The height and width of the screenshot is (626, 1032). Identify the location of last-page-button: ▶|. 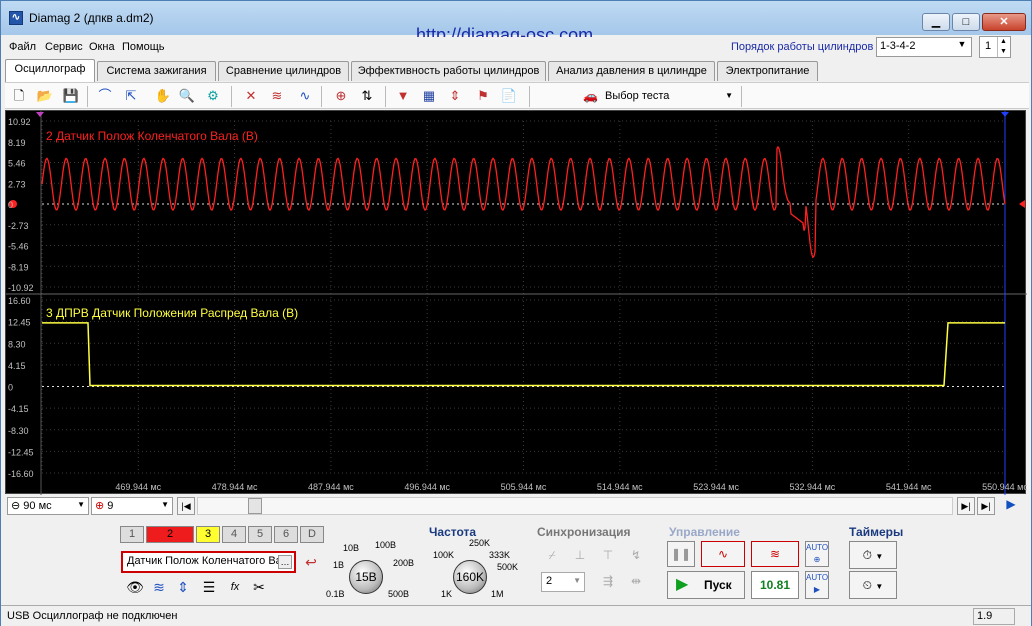
(986, 506).